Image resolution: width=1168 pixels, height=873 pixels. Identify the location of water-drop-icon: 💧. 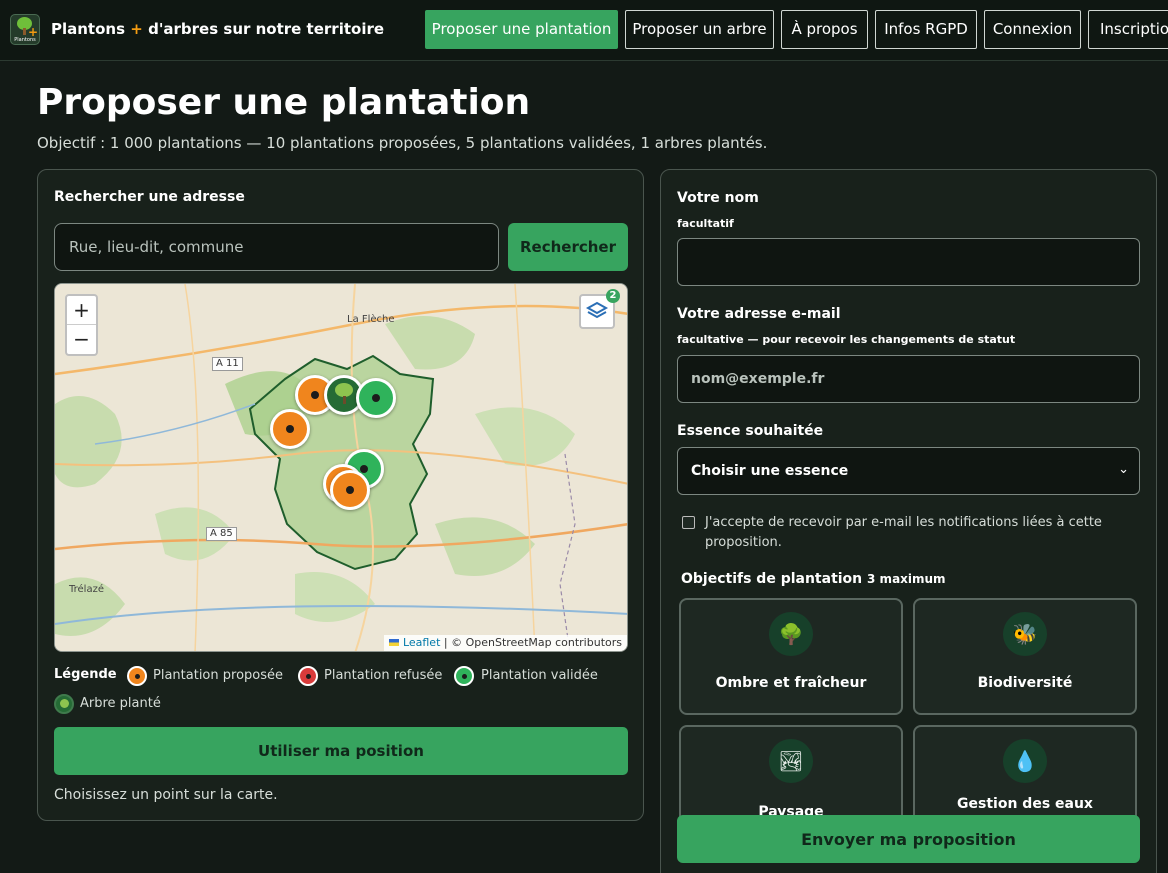
(1025, 761).